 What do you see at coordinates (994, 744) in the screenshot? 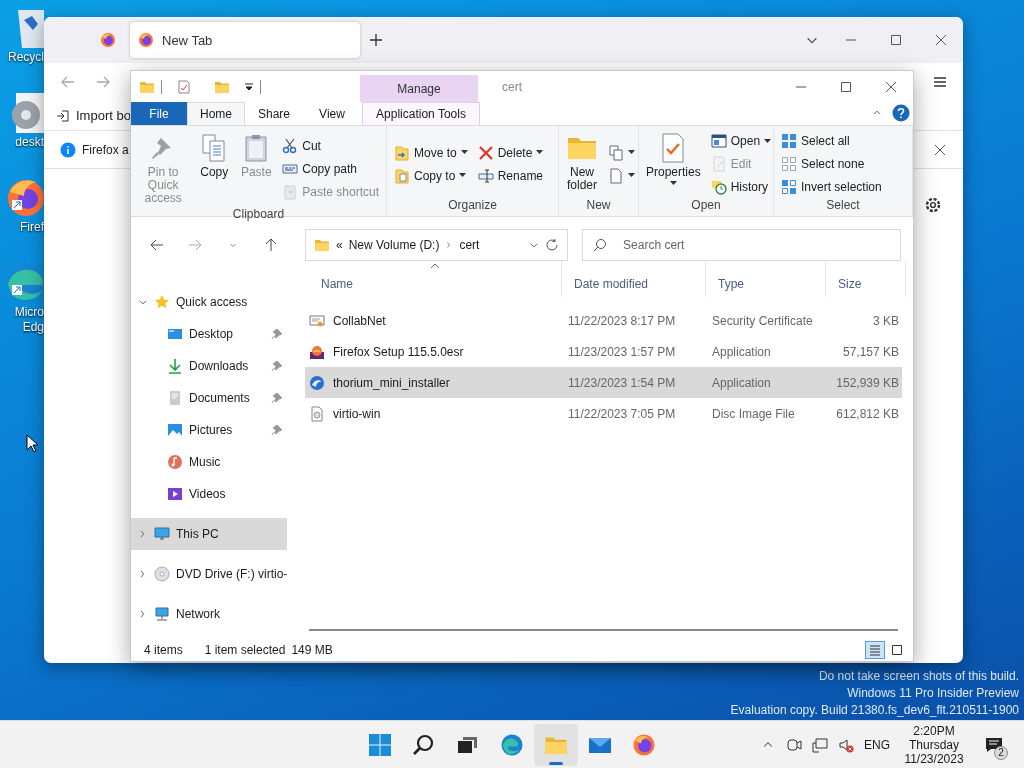
I see `notifications-button: 2` at bounding box center [994, 744].